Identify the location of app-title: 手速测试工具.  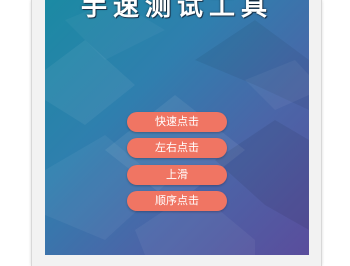
(176, 11).